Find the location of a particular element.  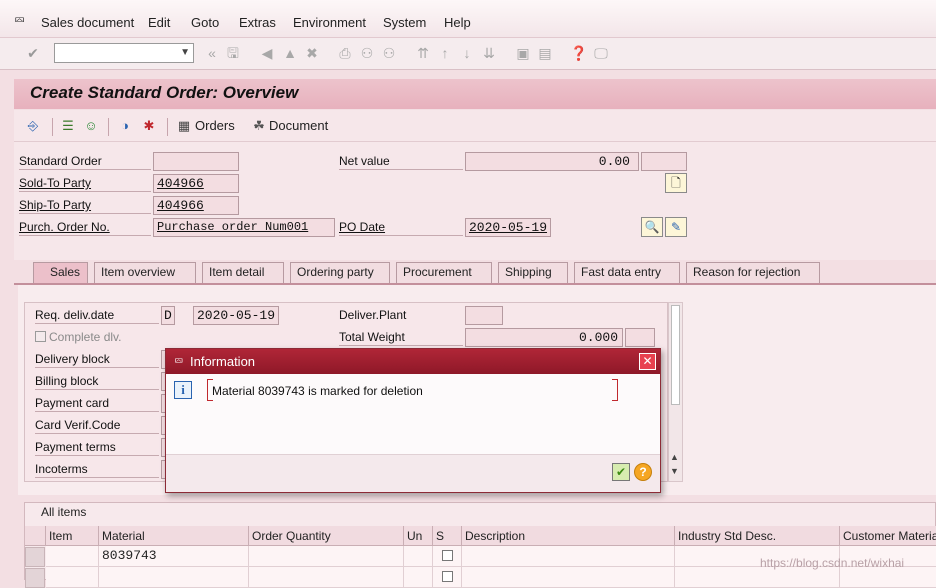

standard-toolbar: ✔ ▼ « 🖫 ◀ ▲ ✖ ⎙ ⚇ ⚇ ⇈ ↑ ↓ ⇊ ▣ ▤ ❓ 🖵 is located at coordinates (468, 54).